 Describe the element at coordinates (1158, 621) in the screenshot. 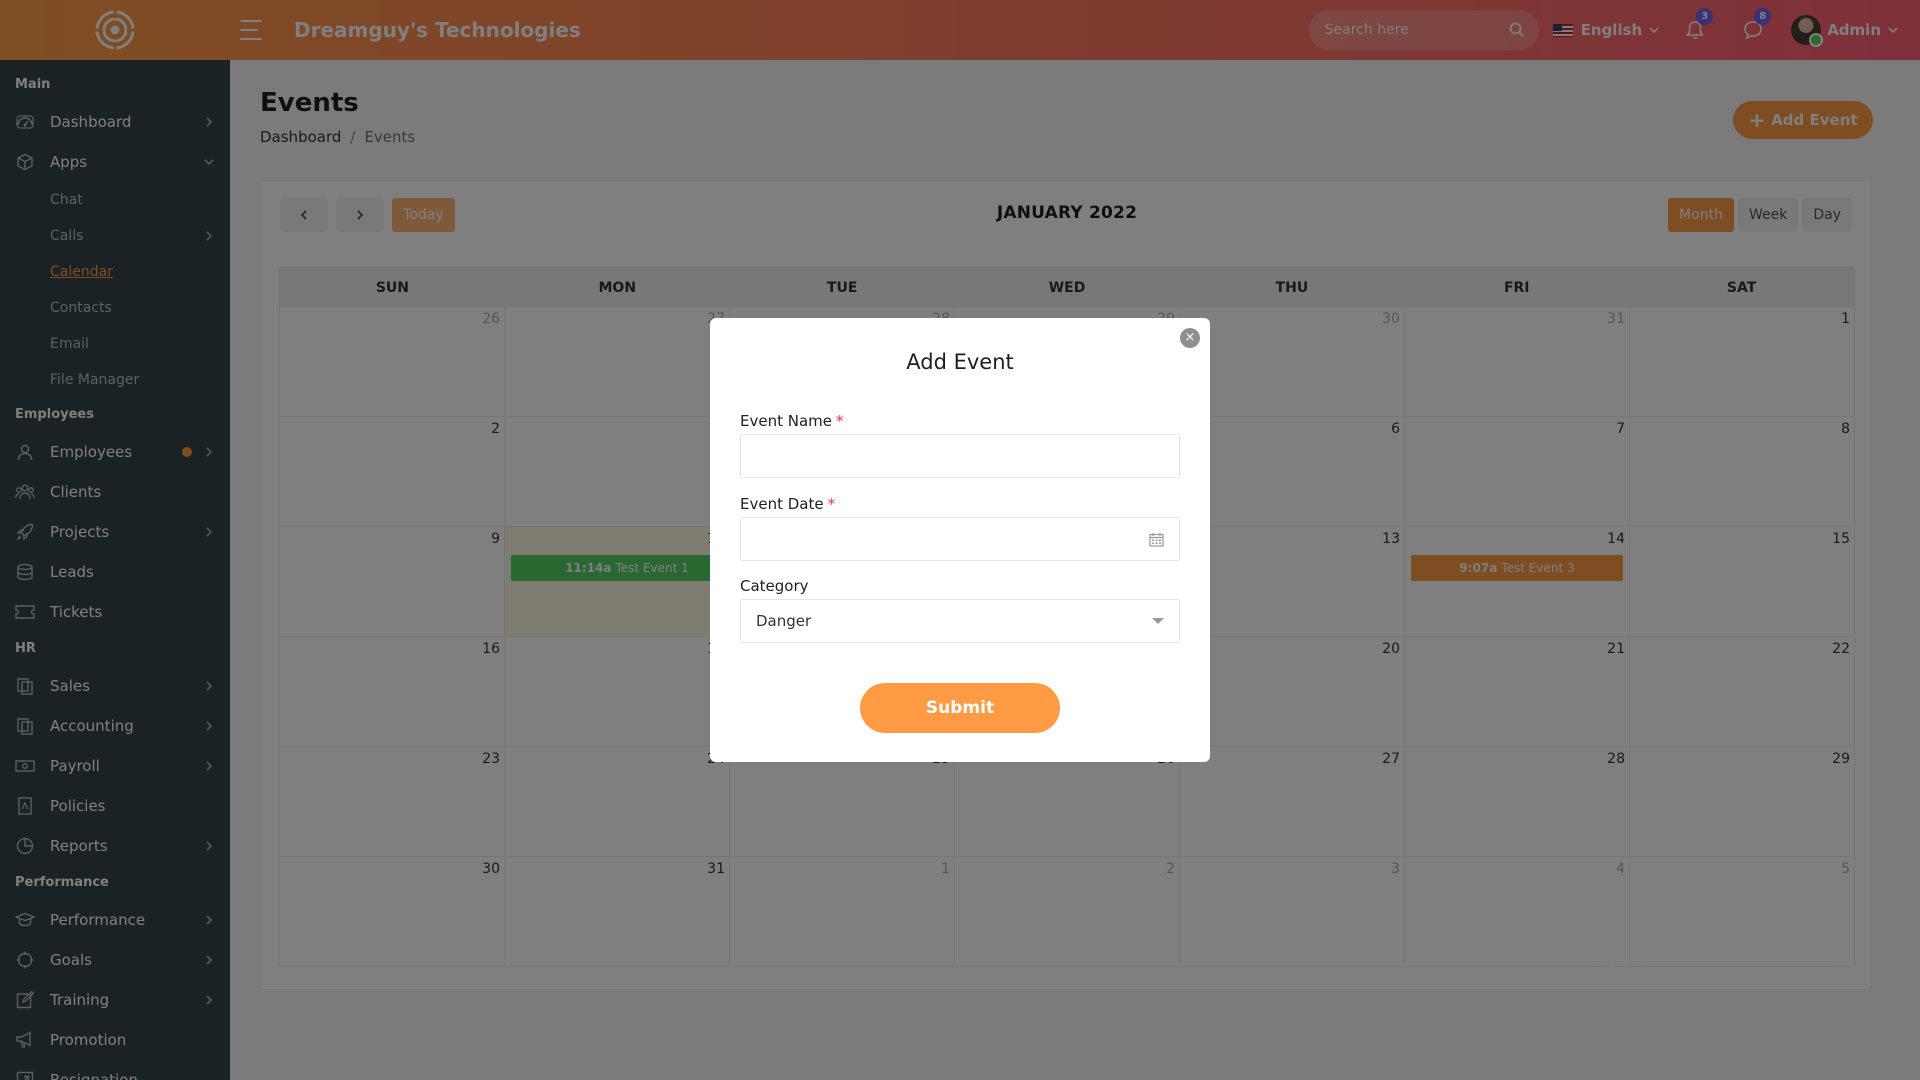

I see `caret-down-icon` at that location.